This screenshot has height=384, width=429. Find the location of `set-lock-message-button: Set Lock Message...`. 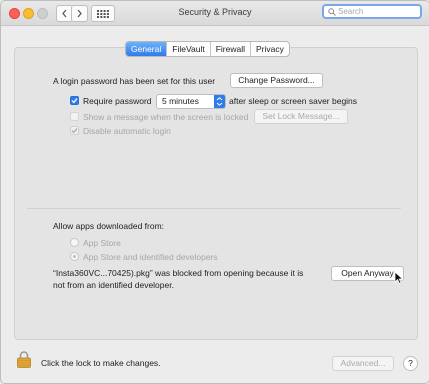

set-lock-message-button: Set Lock Message... is located at coordinates (301, 116).